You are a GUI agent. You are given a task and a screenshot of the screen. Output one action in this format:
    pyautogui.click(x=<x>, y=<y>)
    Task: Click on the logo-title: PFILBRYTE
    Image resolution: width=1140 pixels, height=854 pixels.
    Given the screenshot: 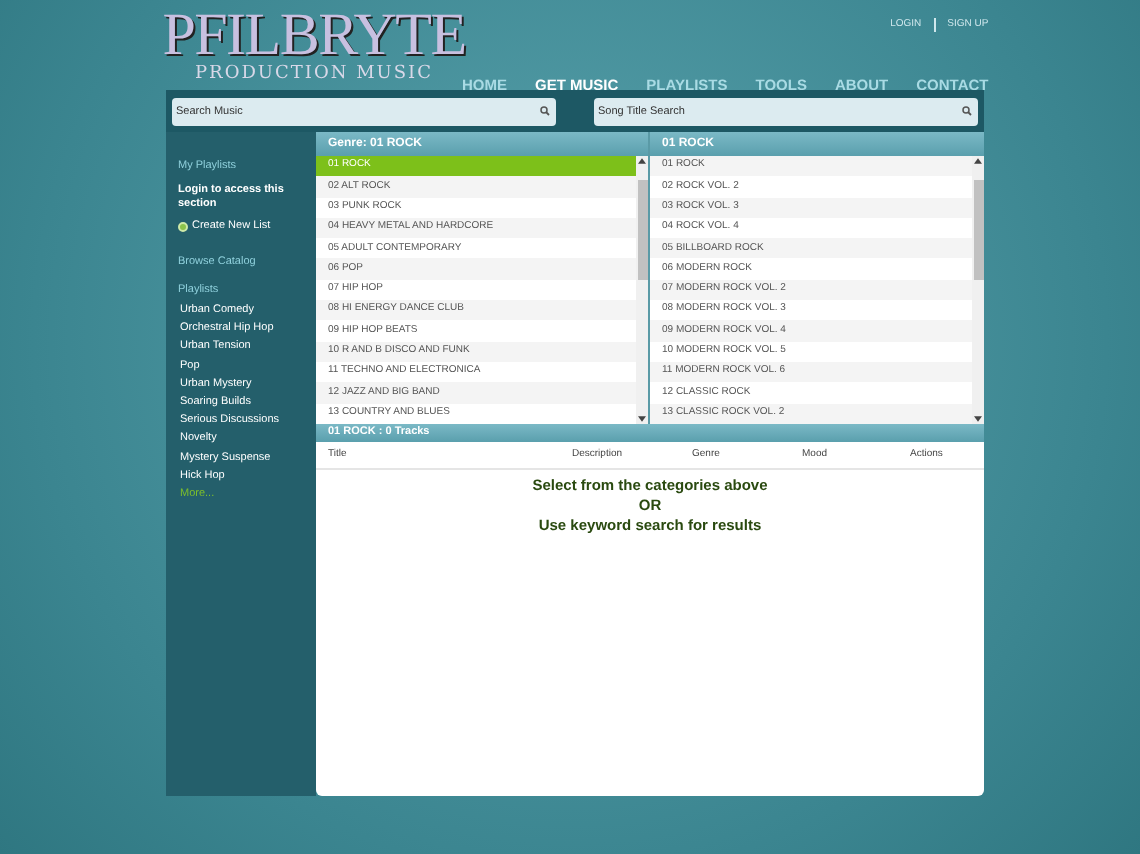 What is the action you would take?
    pyautogui.click(x=314, y=36)
    